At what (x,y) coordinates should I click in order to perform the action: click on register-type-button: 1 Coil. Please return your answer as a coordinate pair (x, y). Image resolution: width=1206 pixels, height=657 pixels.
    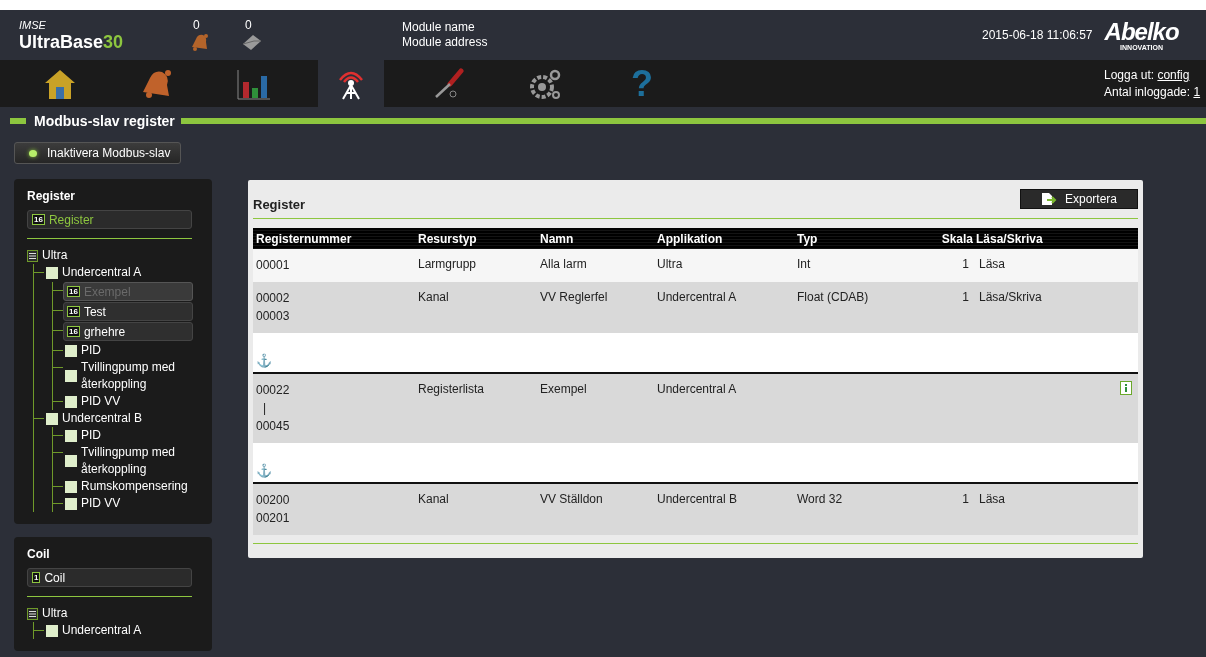
    Looking at the image, I should click on (109, 577).